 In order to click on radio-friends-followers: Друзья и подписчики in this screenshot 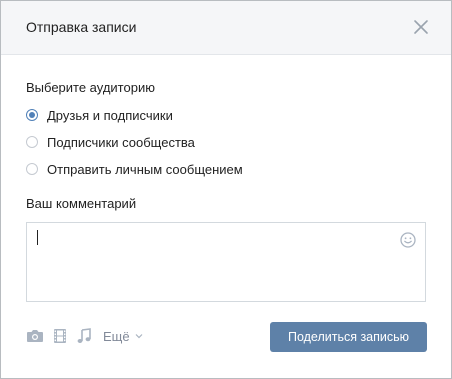, I will do `click(99, 115)`.